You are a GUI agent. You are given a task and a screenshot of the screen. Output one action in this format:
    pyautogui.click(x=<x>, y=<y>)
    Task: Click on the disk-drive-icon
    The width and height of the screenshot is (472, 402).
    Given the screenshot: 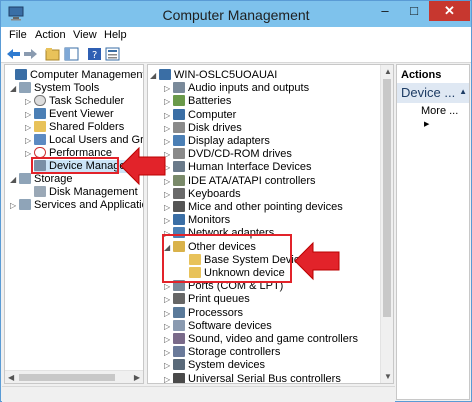 What is the action you would take?
    pyautogui.click(x=179, y=127)
    